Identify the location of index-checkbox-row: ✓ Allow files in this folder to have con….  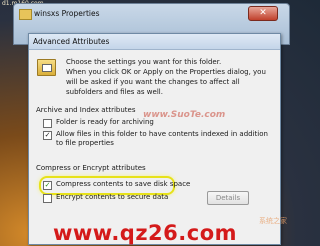
(155, 139).